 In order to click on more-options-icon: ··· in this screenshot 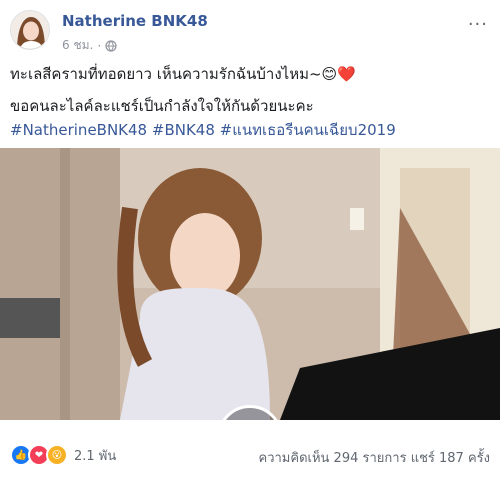, I will do `click(478, 24)`.